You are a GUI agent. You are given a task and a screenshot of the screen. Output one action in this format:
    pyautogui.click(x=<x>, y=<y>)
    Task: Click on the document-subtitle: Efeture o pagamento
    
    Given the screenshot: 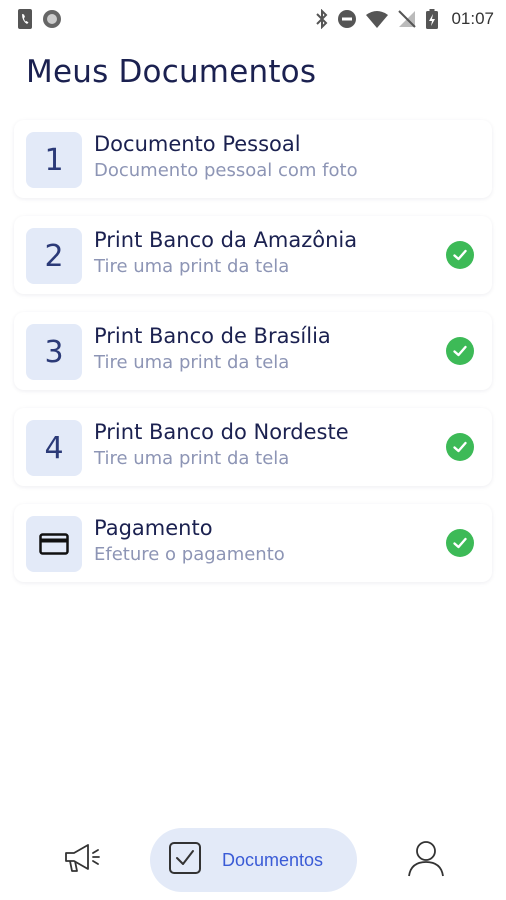 What is the action you would take?
    pyautogui.click(x=189, y=554)
    